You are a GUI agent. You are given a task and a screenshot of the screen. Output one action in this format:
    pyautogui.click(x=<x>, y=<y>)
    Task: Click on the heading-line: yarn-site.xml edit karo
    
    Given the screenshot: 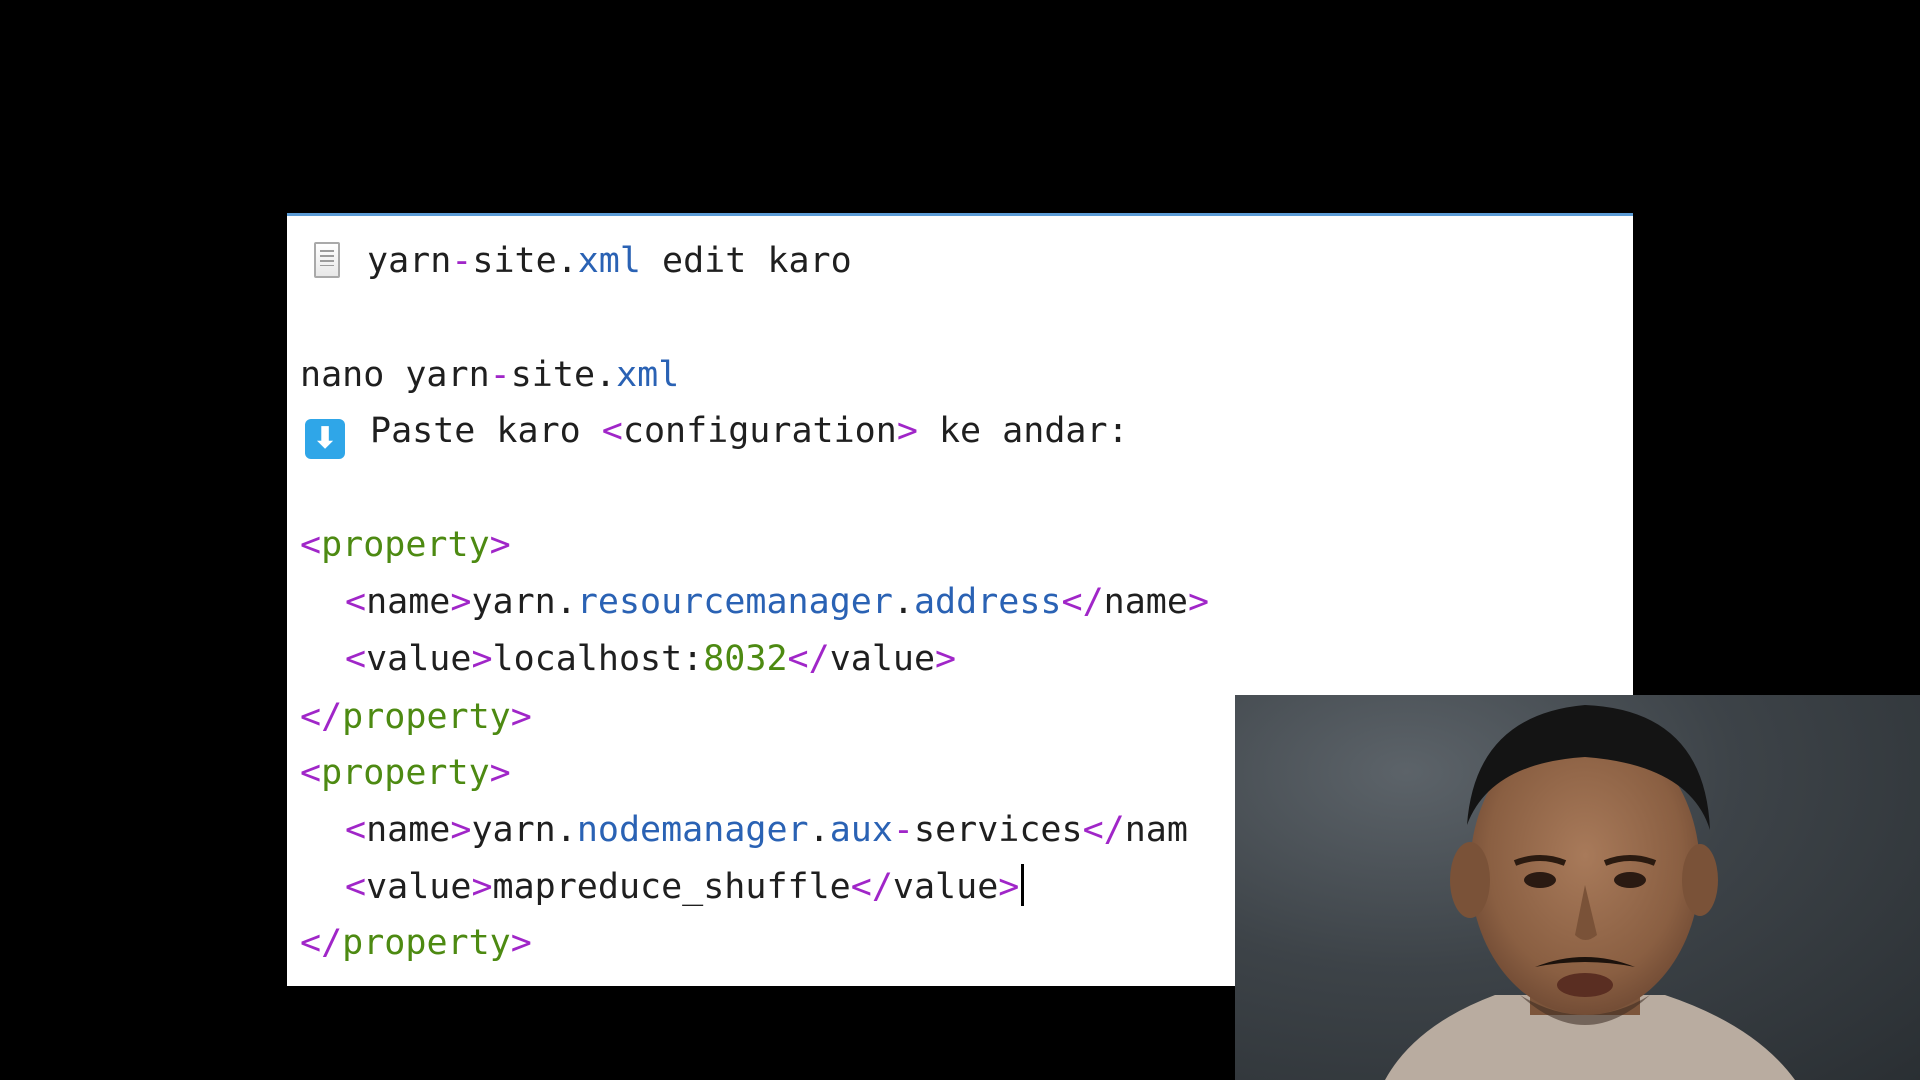 What is the action you would take?
    pyautogui.click(x=576, y=261)
    